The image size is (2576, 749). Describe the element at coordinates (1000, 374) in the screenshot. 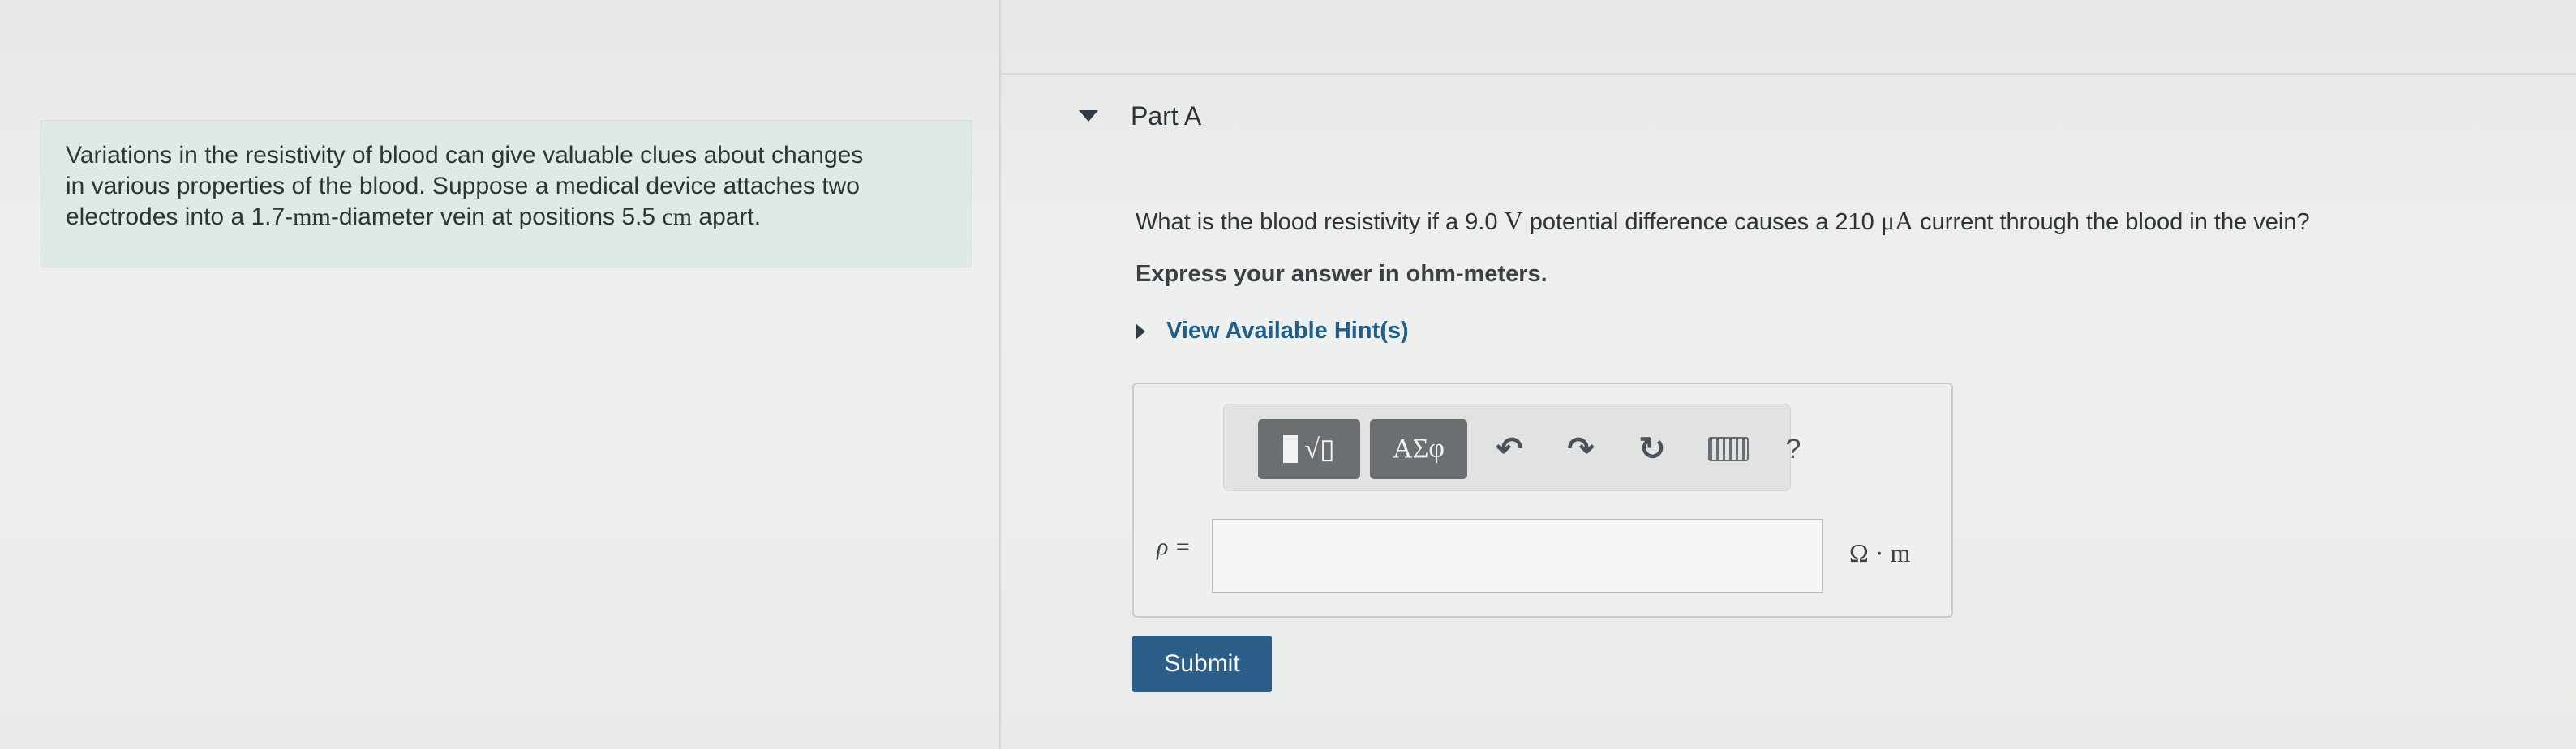

I see `column-divider` at that location.